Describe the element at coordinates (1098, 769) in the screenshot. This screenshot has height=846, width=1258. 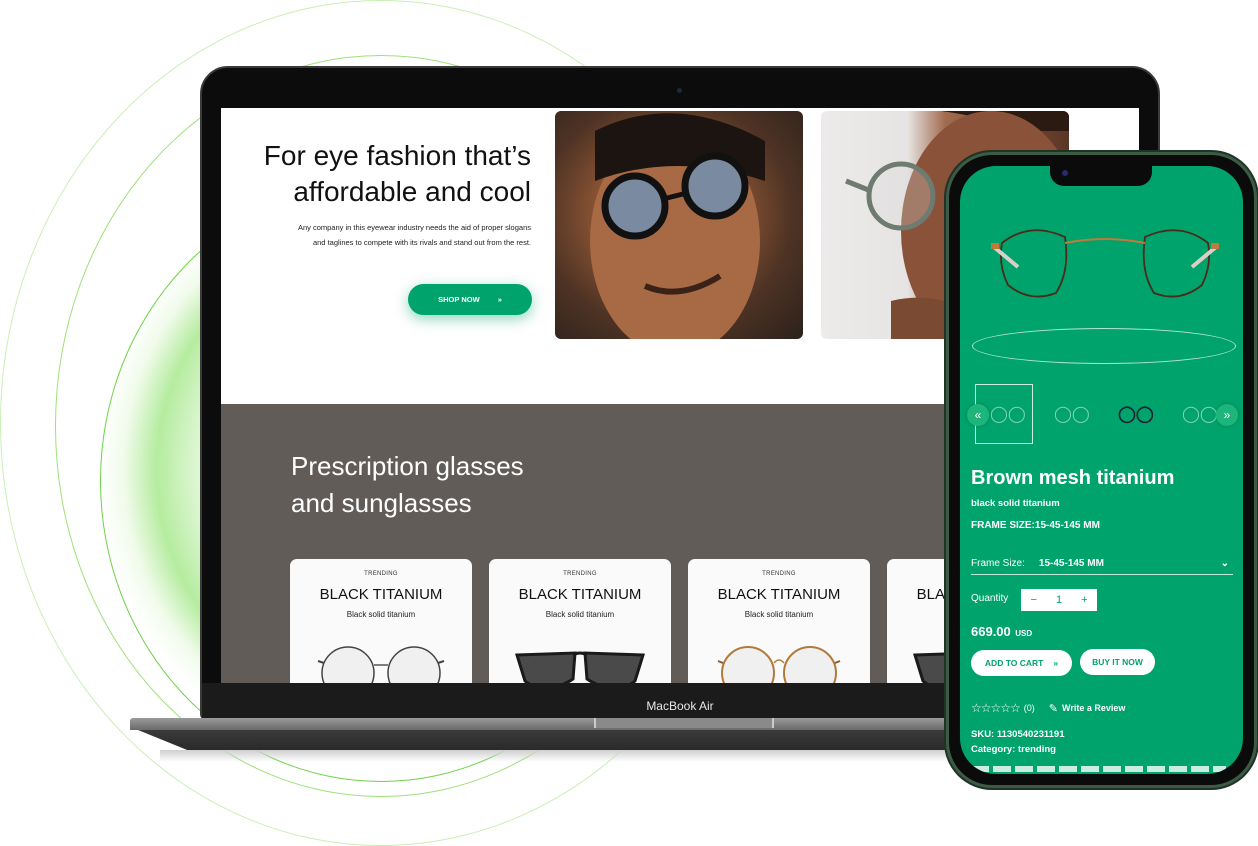
I see `product-description-cutoff` at that location.